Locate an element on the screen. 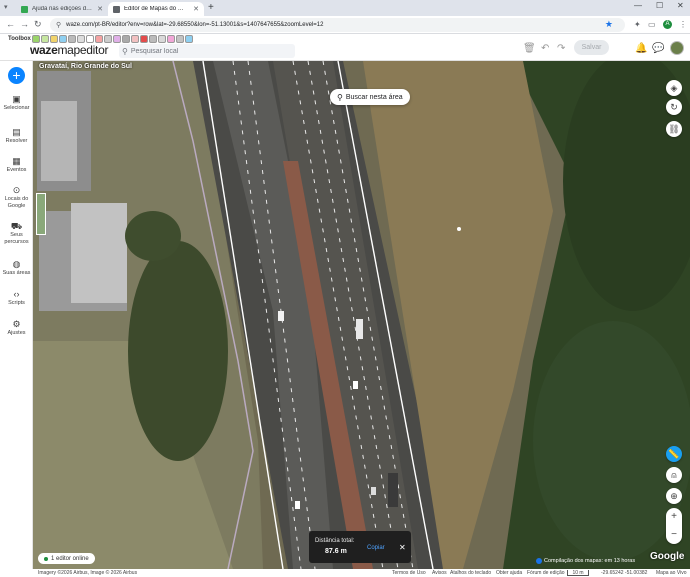 The width and height of the screenshot is (690, 577). toolbox-icons is located at coordinates (112, 39).